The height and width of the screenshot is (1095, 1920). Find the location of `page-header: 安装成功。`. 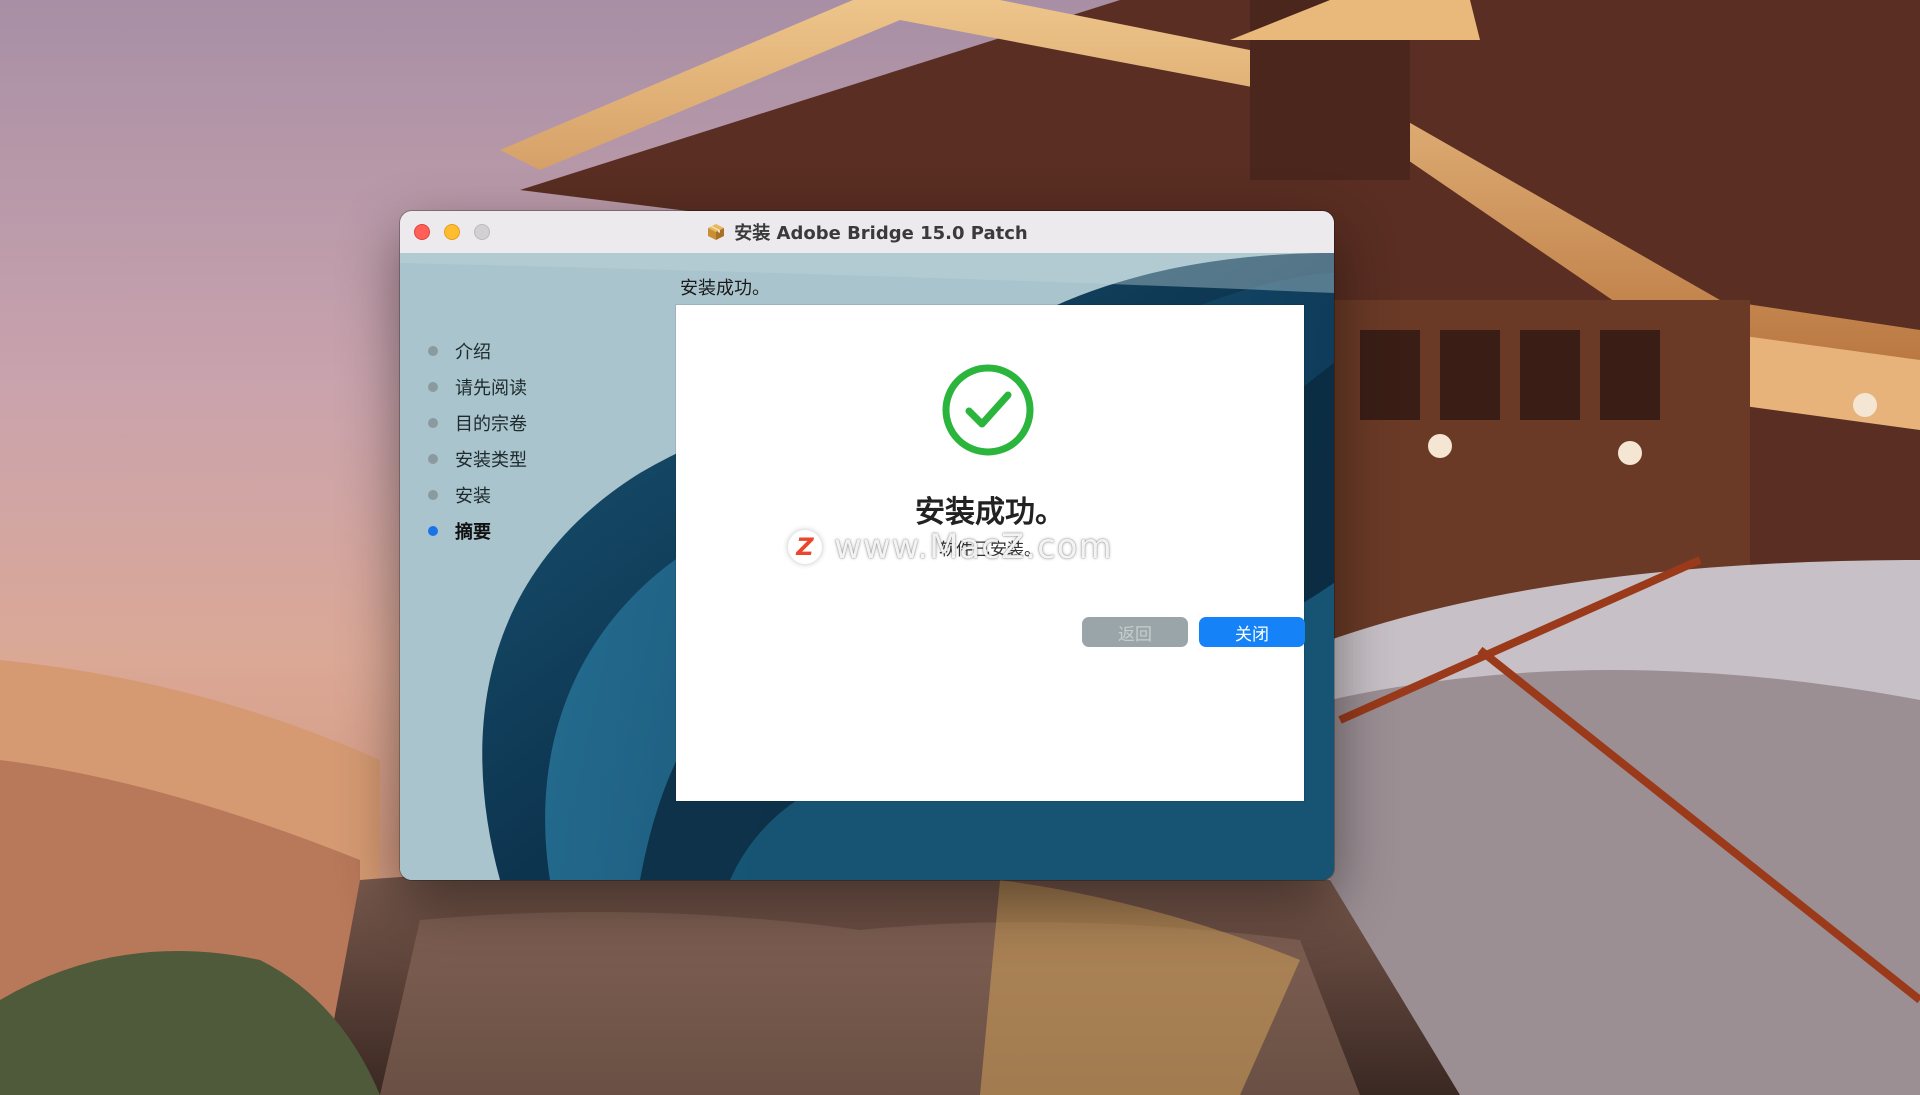

page-header: 安装成功。 is located at coordinates (725, 288).